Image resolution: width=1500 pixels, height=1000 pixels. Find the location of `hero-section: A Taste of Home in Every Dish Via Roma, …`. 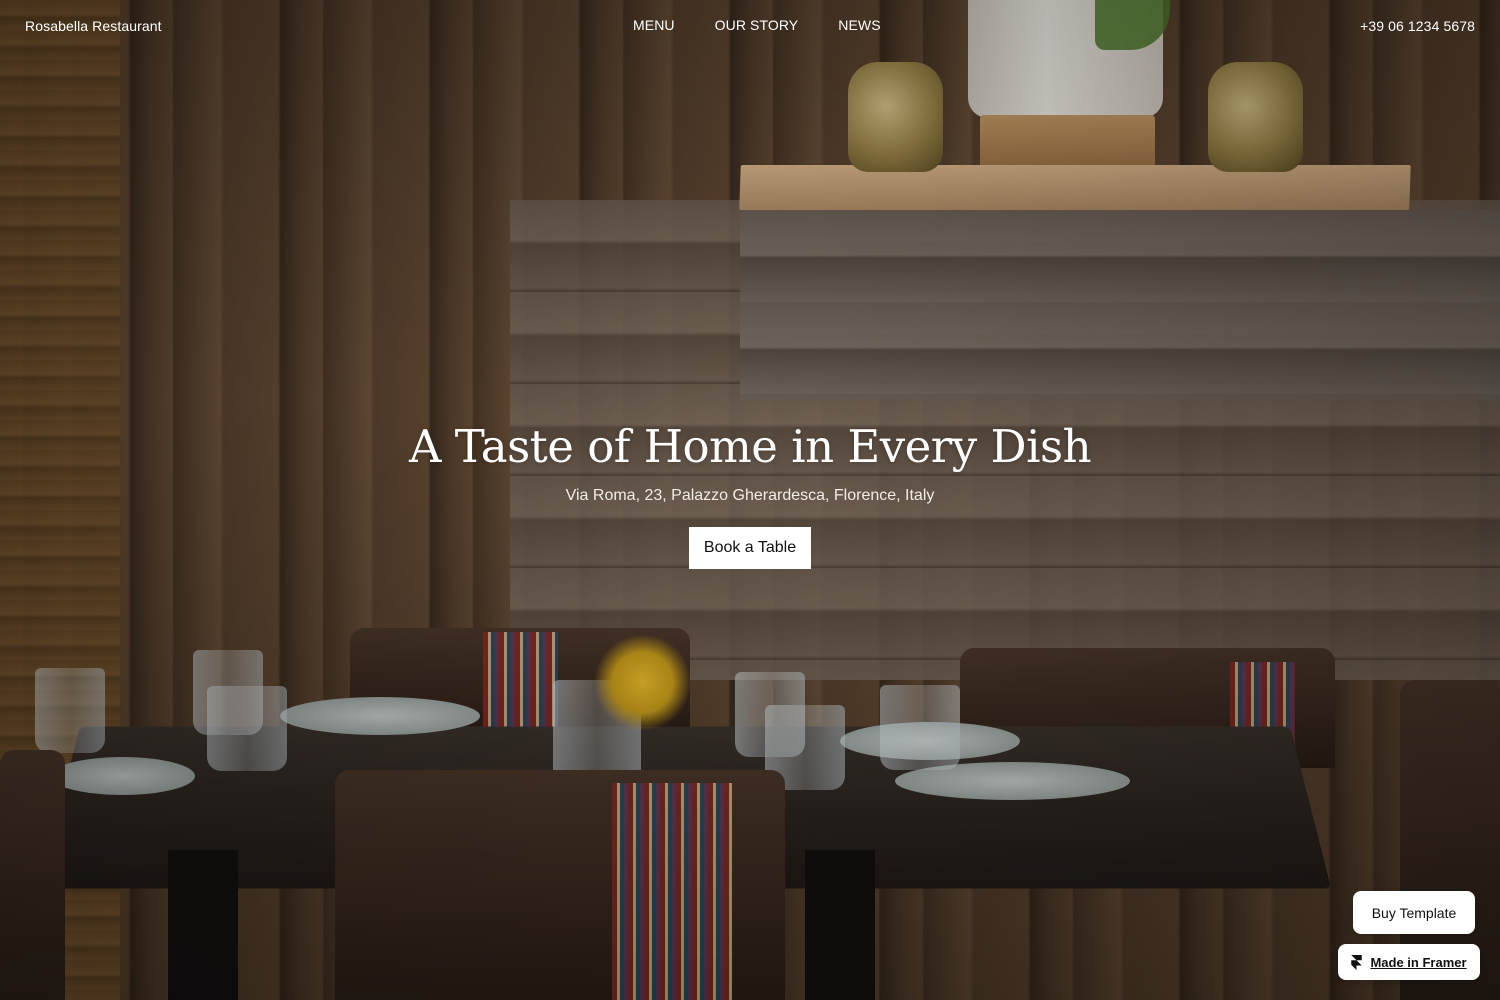

hero-section: A Taste of Home in Every Dish Via Roma, … is located at coordinates (750, 494).